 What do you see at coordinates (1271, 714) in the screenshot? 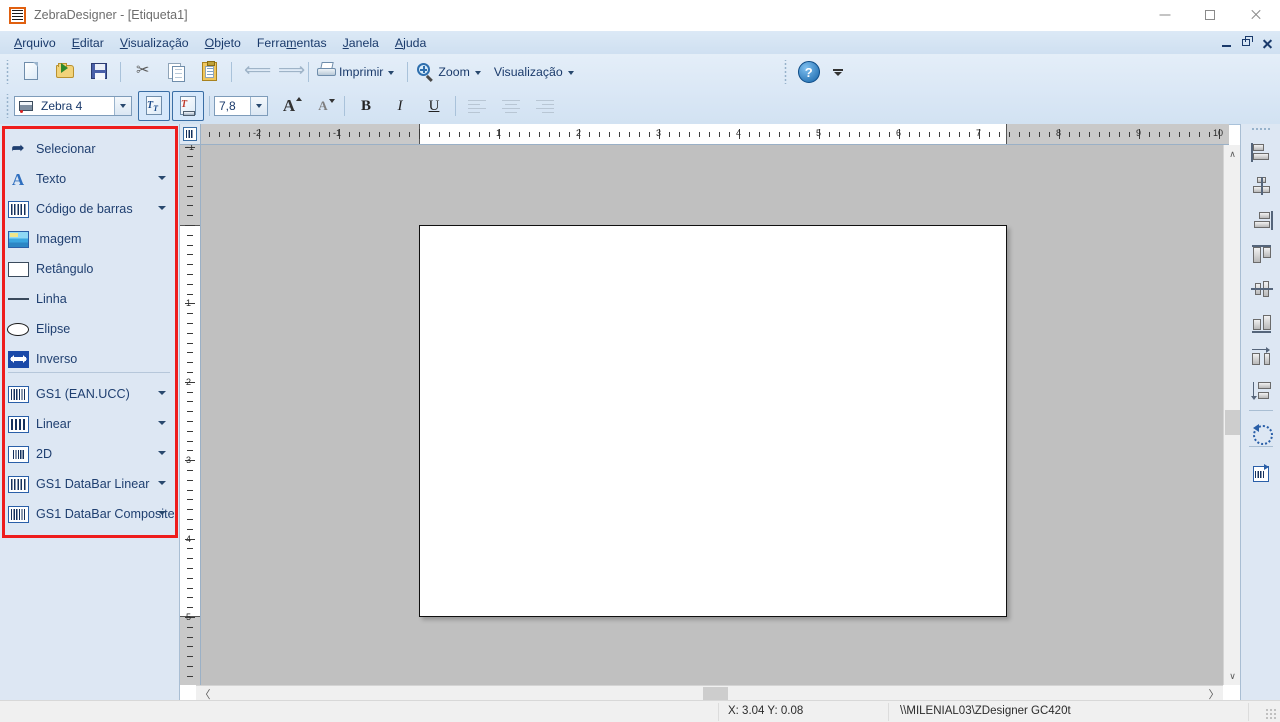
I see `resize-grip` at bounding box center [1271, 714].